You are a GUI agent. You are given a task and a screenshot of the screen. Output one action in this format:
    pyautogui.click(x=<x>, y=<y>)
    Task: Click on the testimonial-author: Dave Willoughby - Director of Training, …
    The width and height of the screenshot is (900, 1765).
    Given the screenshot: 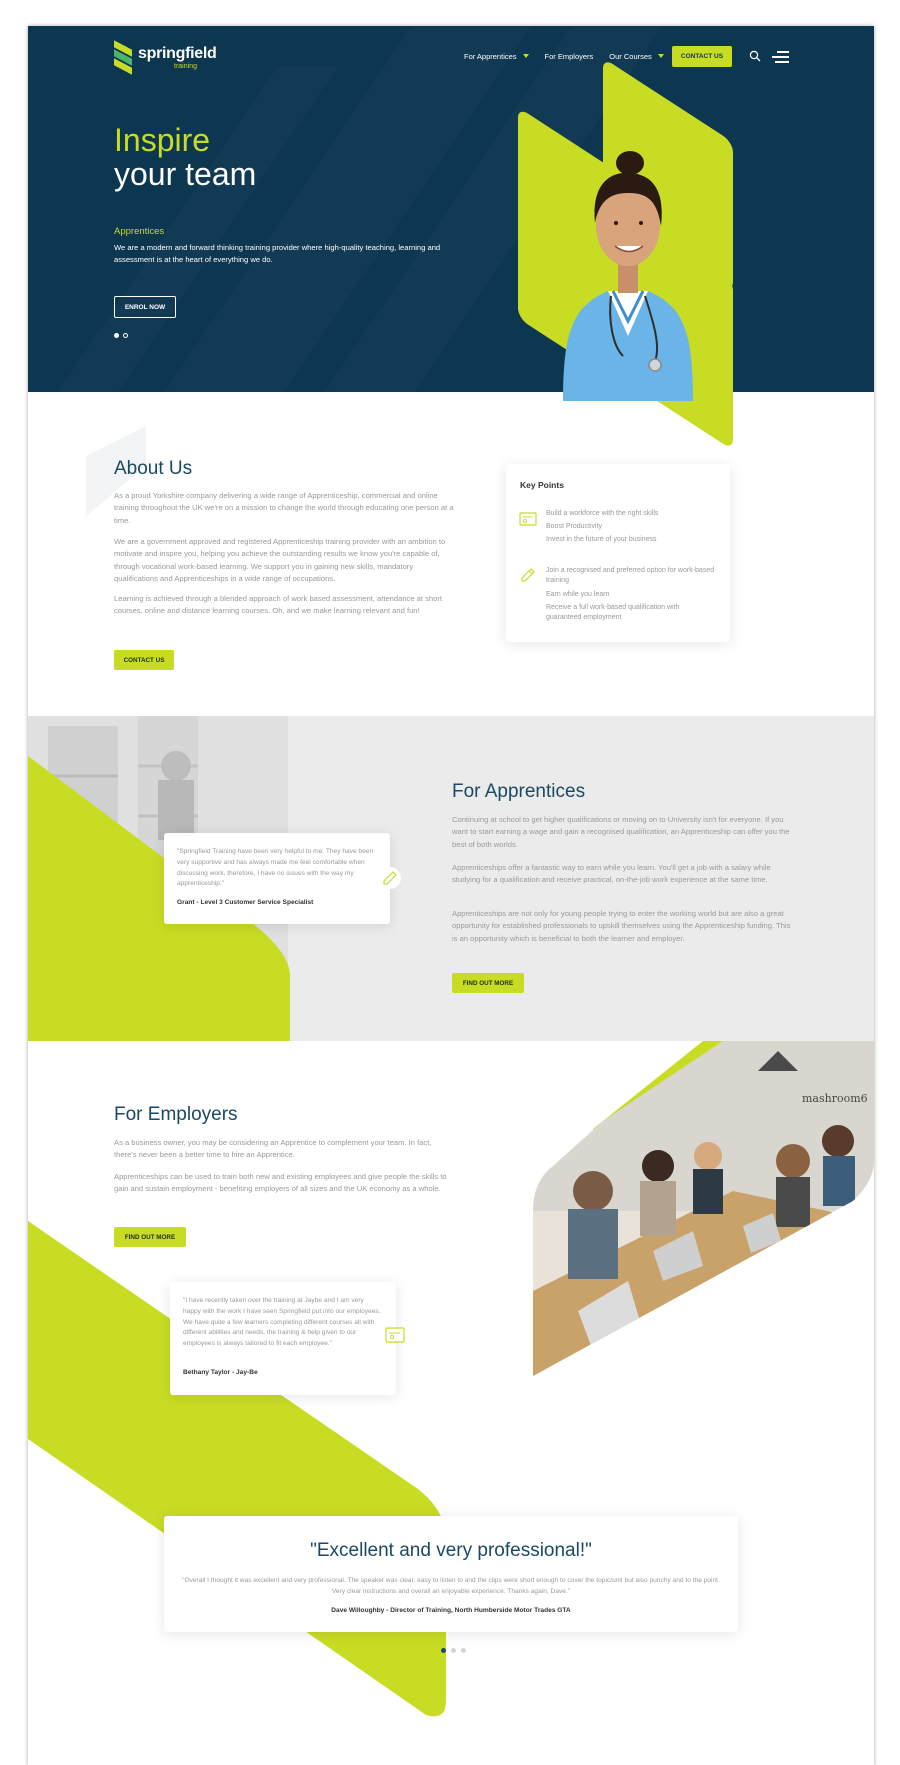 What is the action you would take?
    pyautogui.click(x=451, y=1610)
    